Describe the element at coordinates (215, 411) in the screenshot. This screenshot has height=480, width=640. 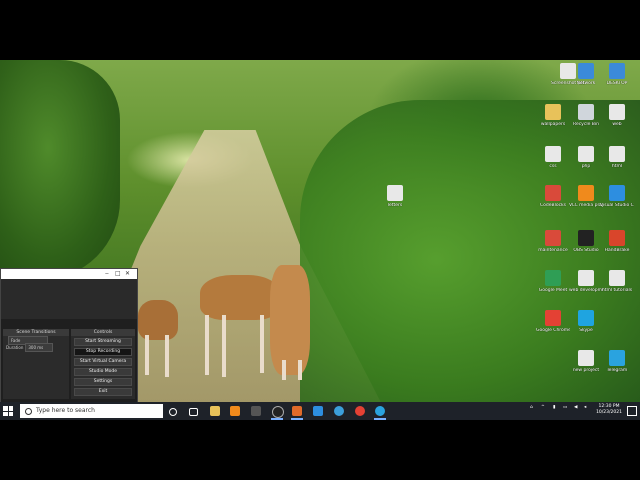
I see `file-explorer-icon` at that location.